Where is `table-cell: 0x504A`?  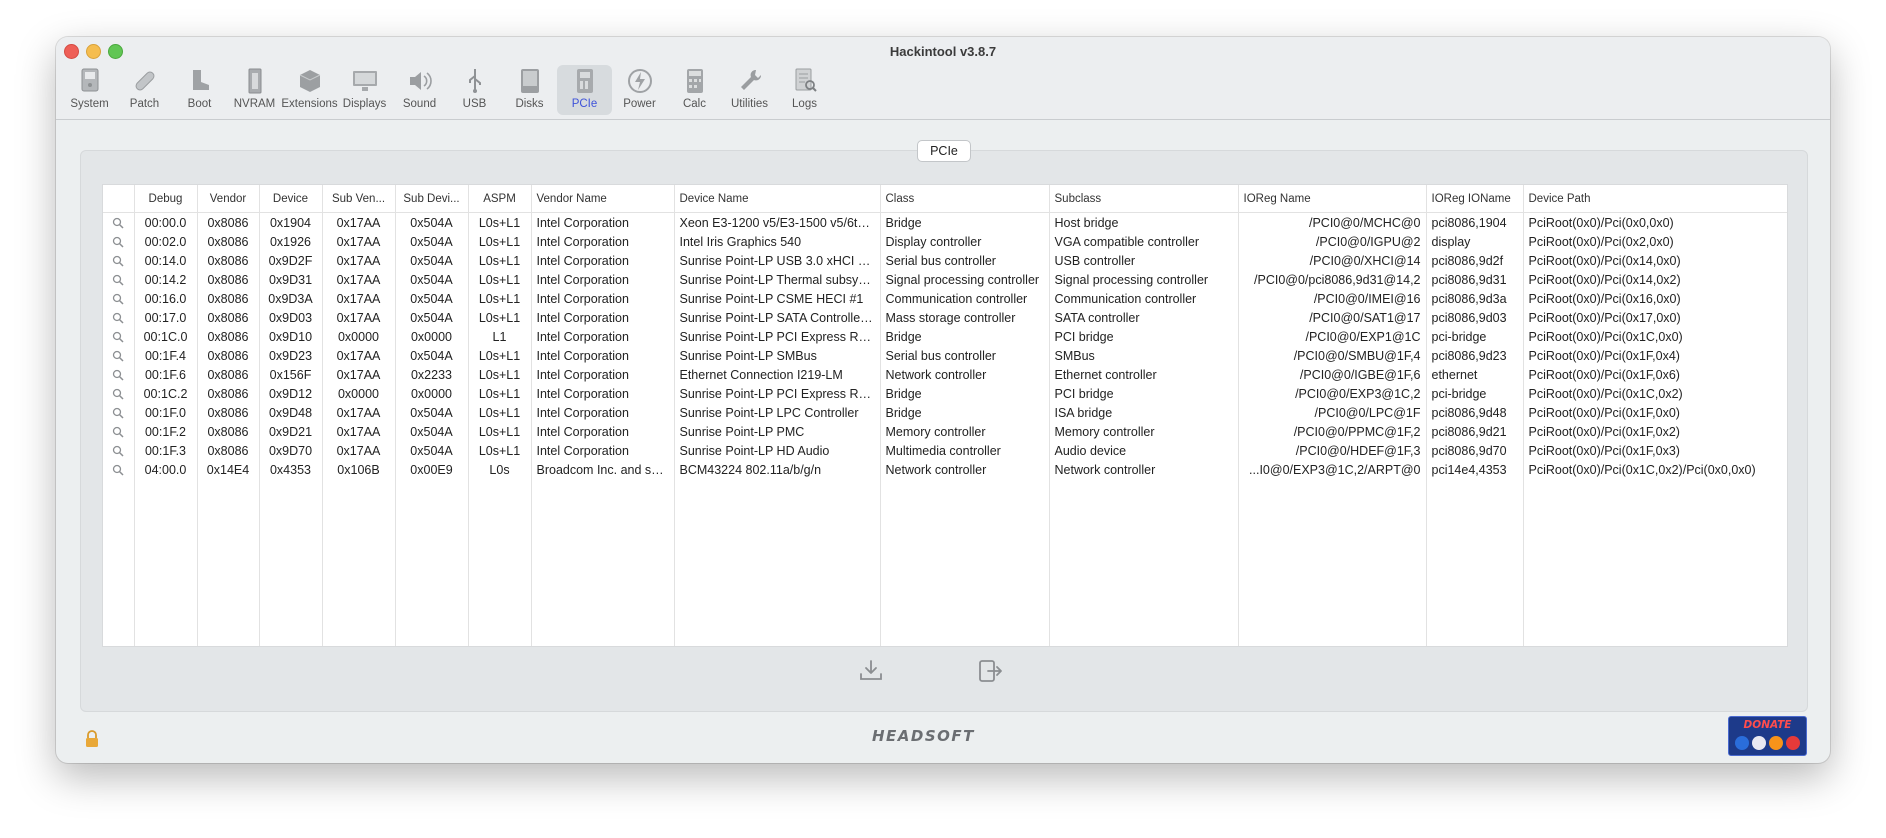
table-cell: 0x504A is located at coordinates (432, 317).